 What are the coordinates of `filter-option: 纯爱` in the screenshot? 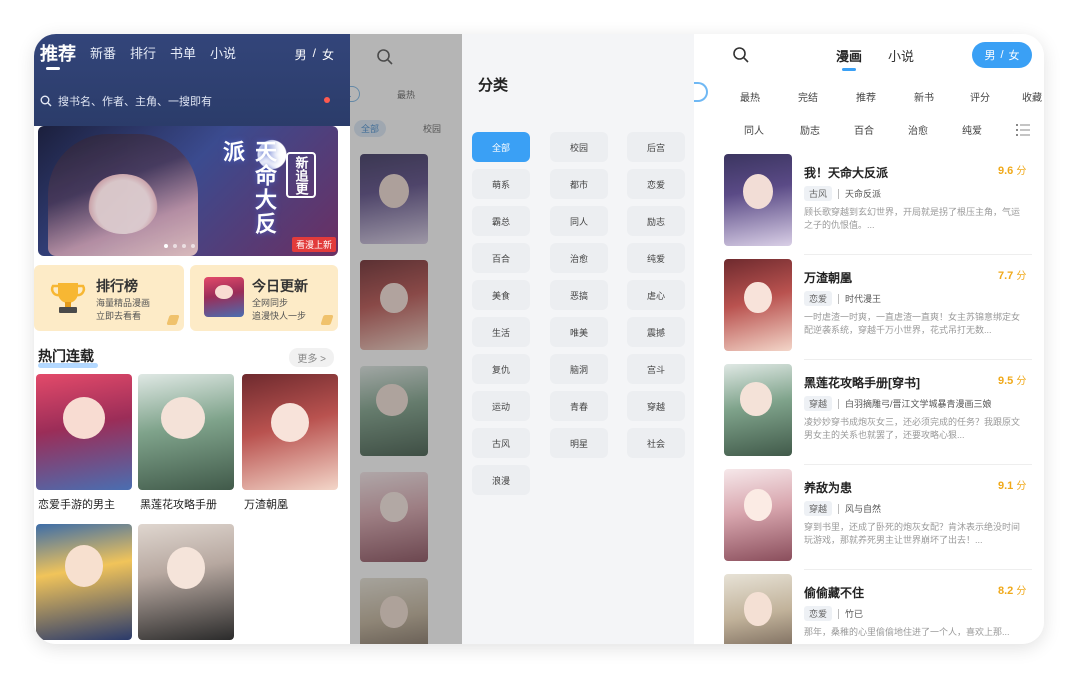 It's located at (972, 129).